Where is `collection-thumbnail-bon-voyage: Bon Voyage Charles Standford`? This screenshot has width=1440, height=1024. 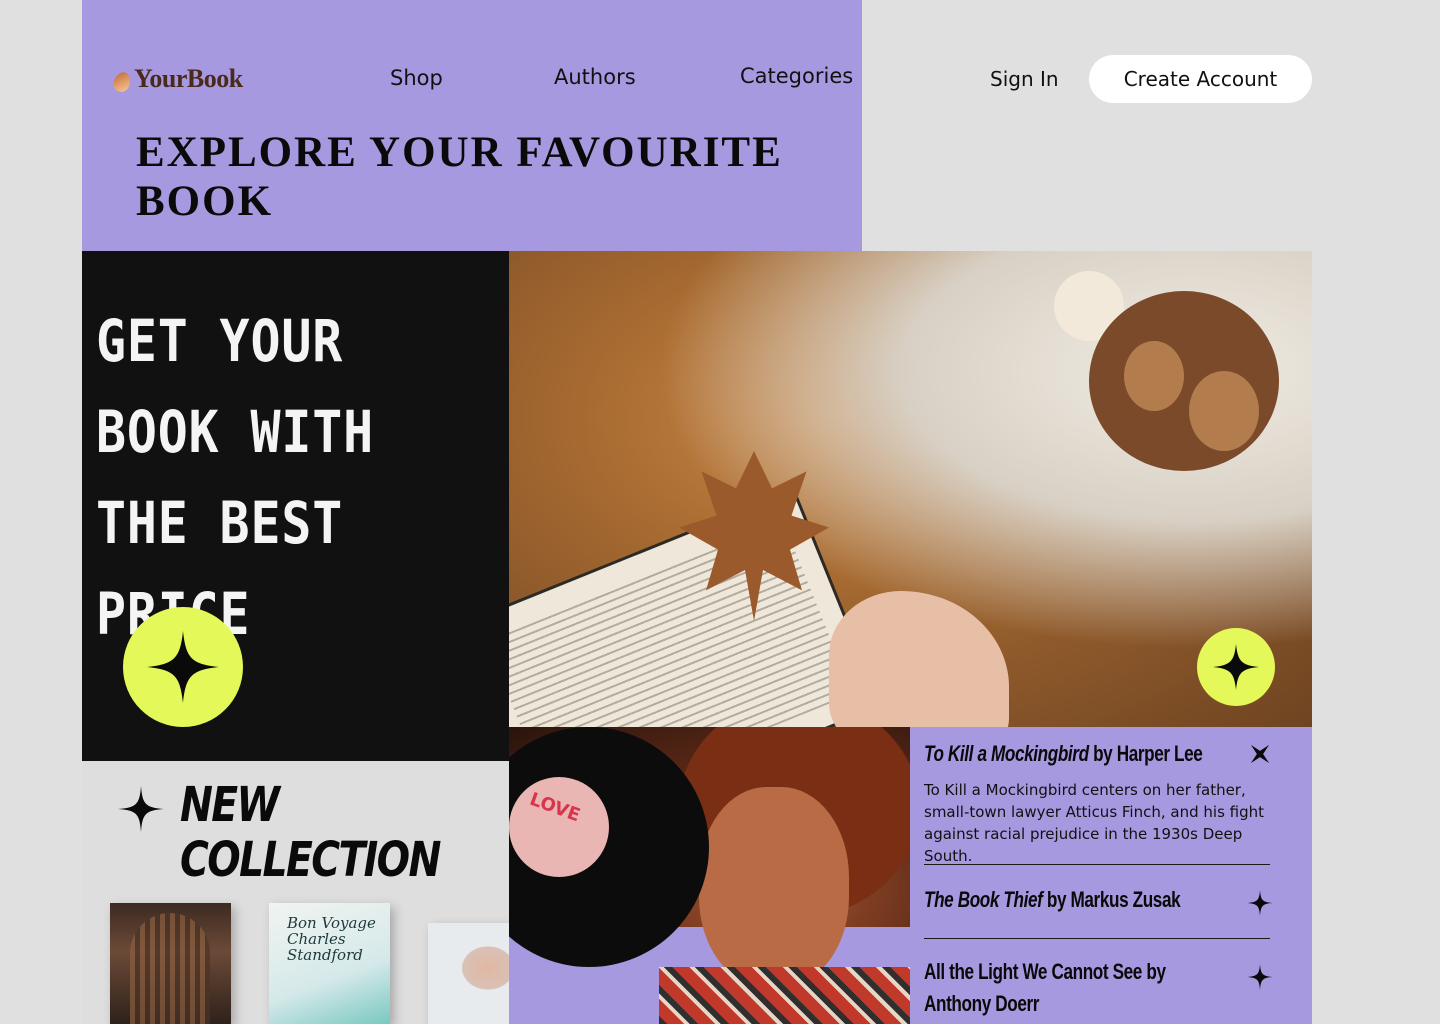
collection-thumbnail-bon-voyage: Bon Voyage Charles Standford is located at coordinates (329, 963).